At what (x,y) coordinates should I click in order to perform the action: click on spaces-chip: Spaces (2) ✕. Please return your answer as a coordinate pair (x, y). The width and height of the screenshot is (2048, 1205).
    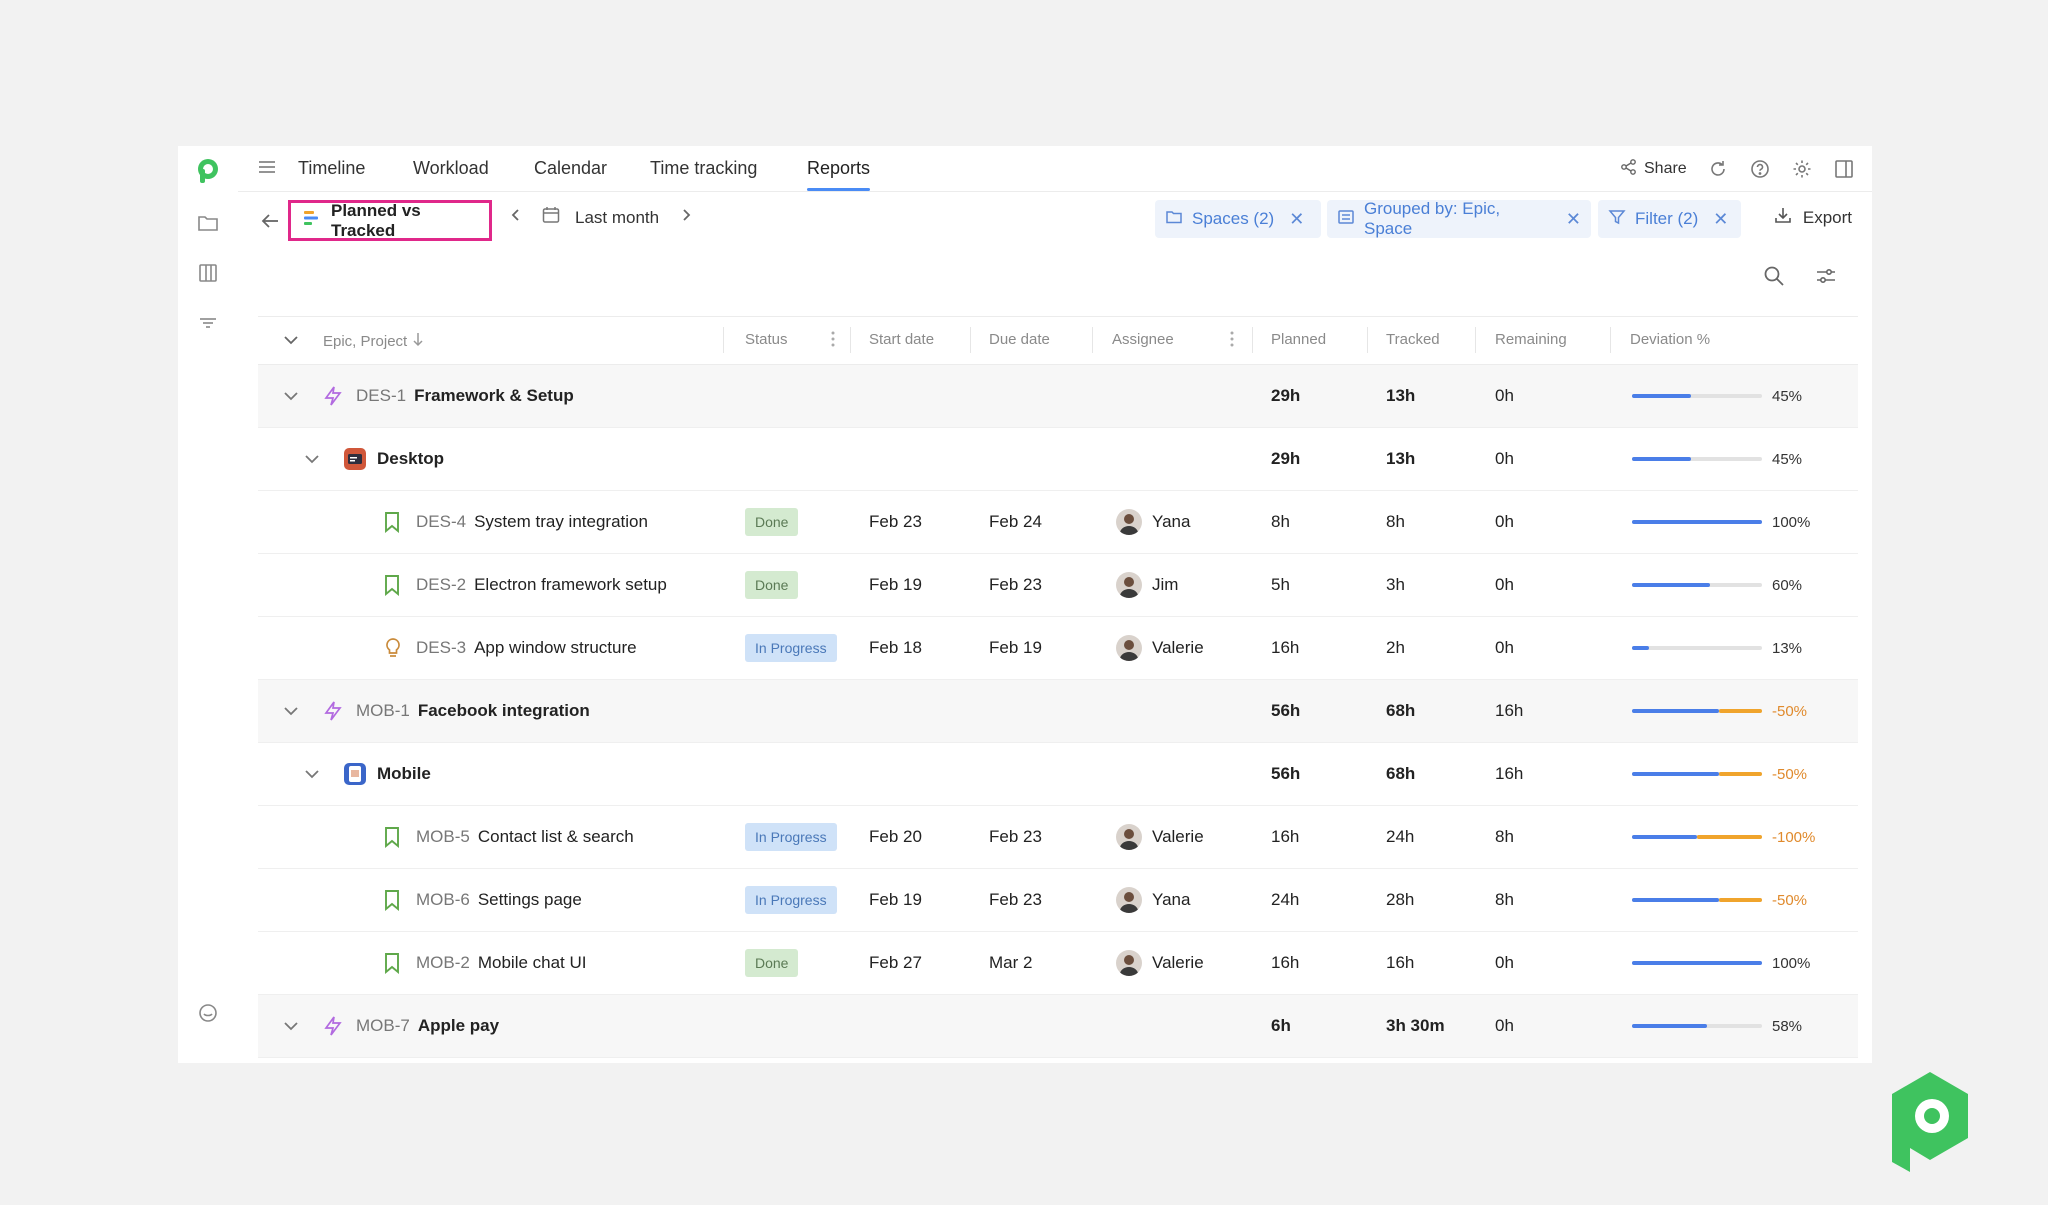
    Looking at the image, I should click on (1238, 219).